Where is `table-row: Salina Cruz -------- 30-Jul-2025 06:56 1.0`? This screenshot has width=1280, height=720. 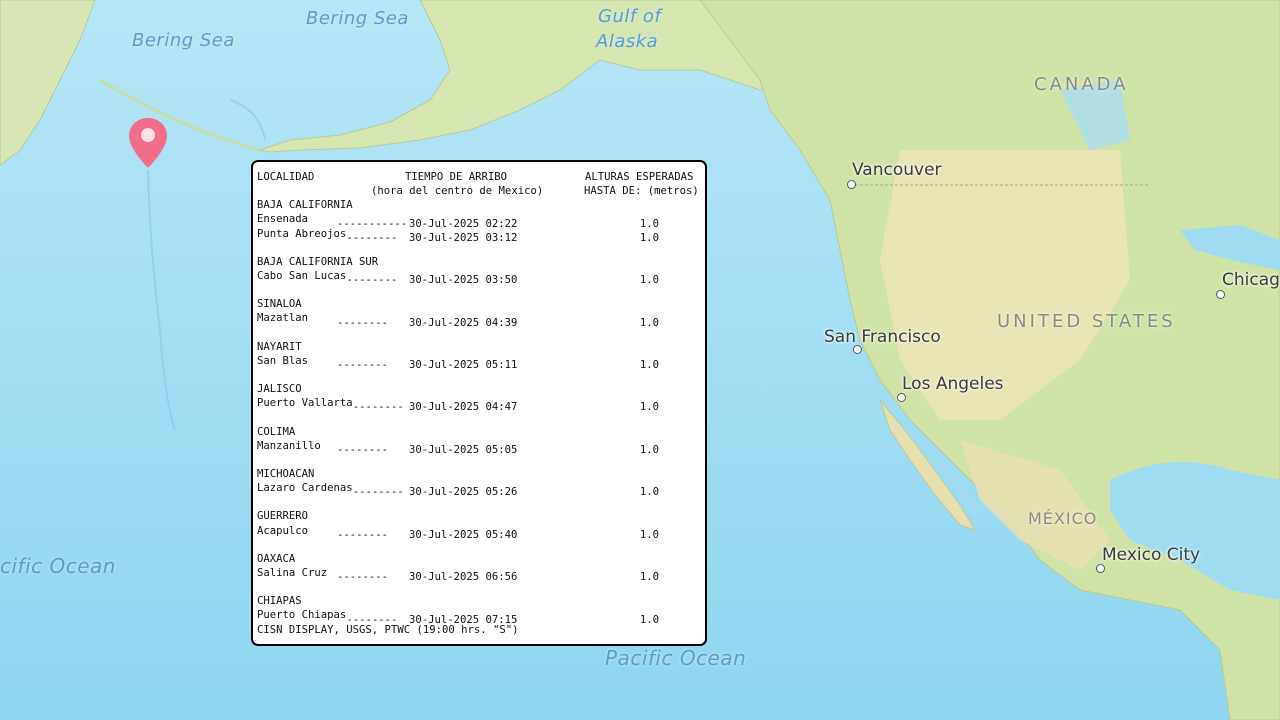 table-row: Salina Cruz -------- 30-Jul-2025 06:56 1.0 is located at coordinates (479, 574).